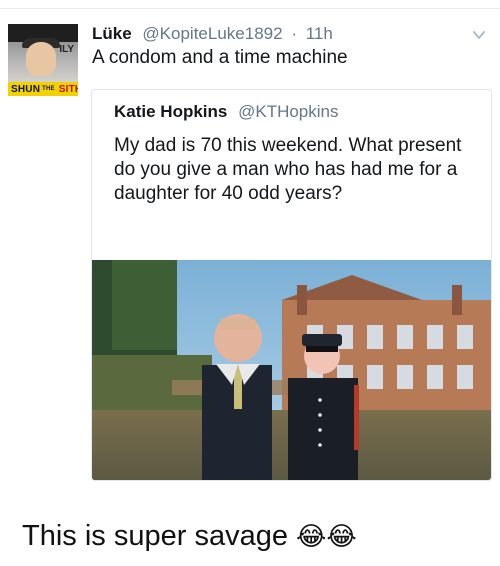 The image size is (500, 566). Describe the element at coordinates (250, 8) in the screenshot. I see `top-divider` at that location.